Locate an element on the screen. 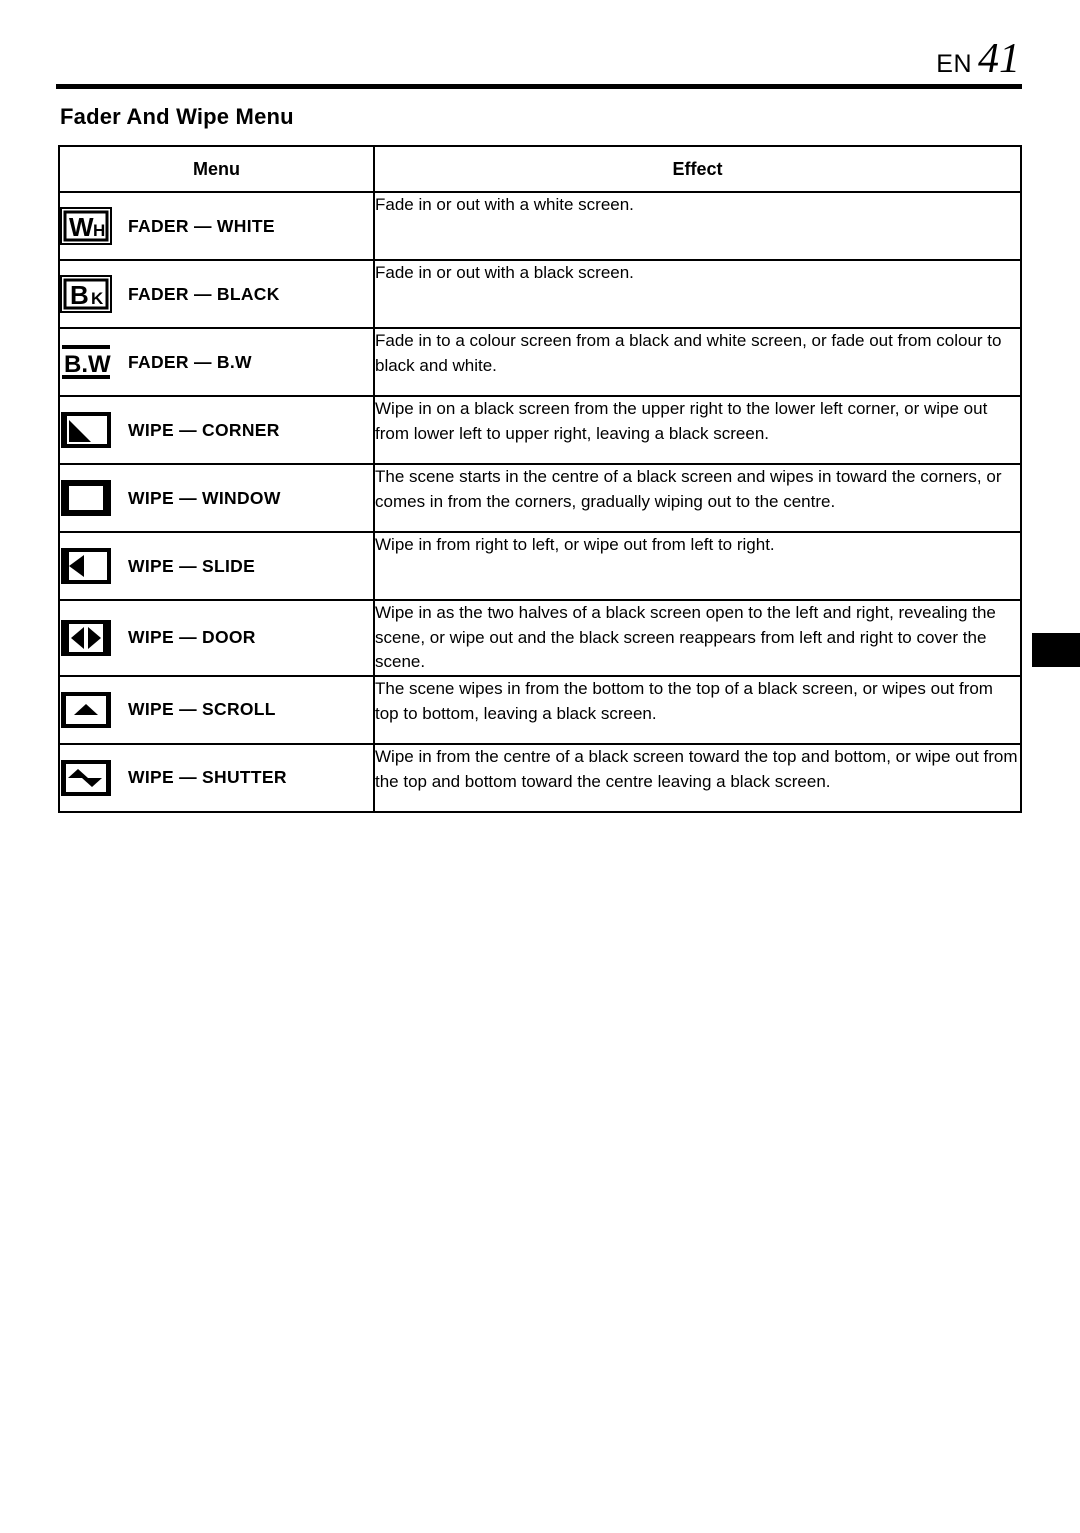  menu-cell: WIPE — CORNER is located at coordinates (216, 430).